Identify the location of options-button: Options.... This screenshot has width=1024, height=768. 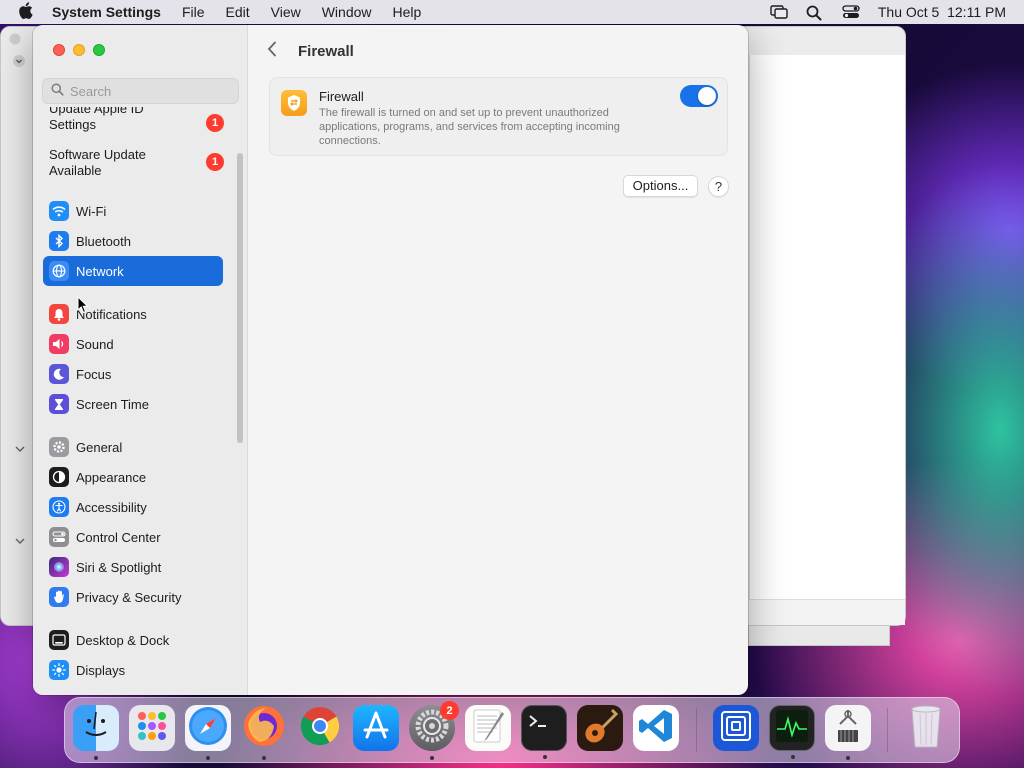
(660, 186).